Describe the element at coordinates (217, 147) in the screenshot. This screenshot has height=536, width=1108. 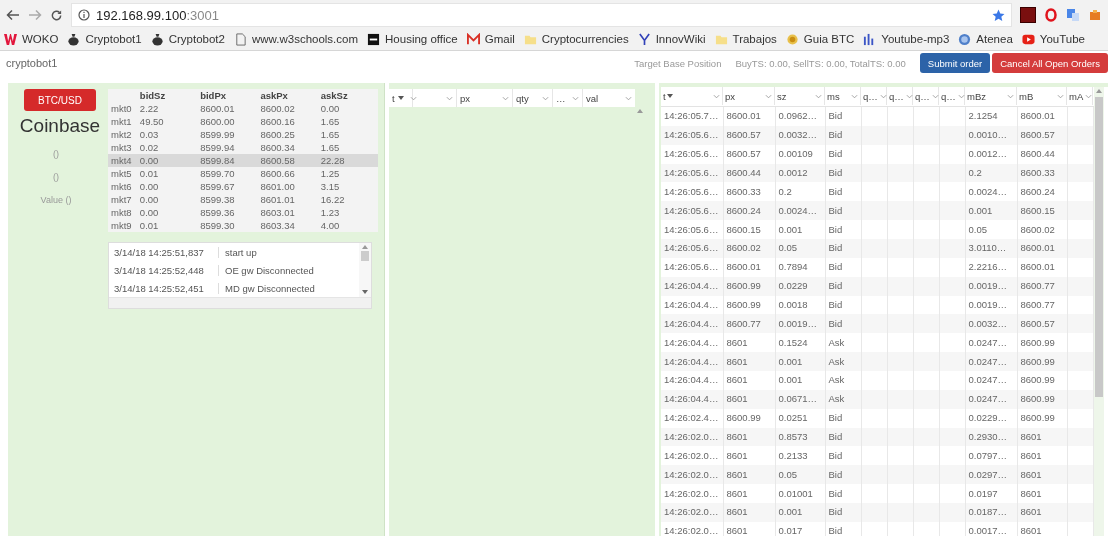
I see `table-cell-text: 8599.94` at that location.